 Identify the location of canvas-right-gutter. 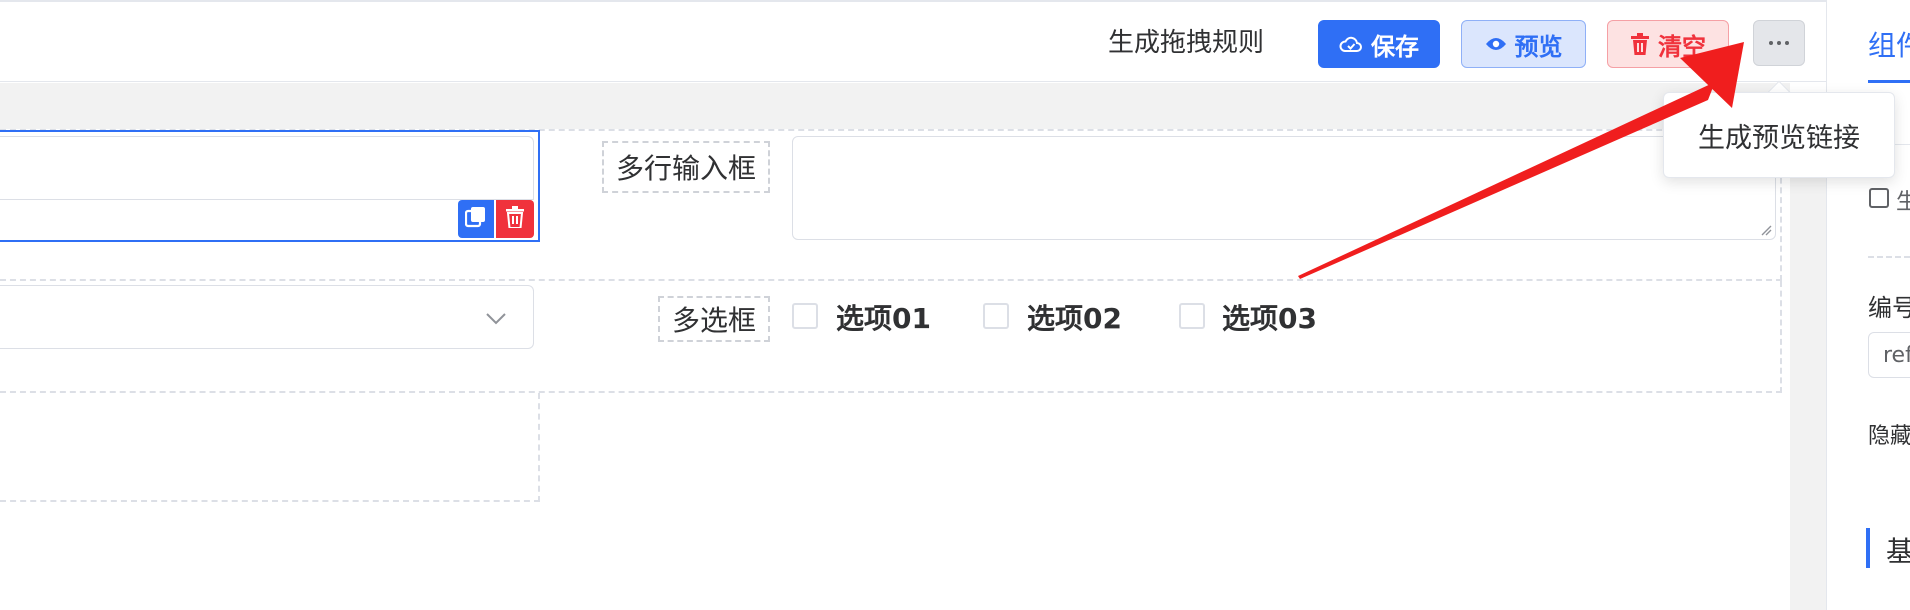
(1808, 369).